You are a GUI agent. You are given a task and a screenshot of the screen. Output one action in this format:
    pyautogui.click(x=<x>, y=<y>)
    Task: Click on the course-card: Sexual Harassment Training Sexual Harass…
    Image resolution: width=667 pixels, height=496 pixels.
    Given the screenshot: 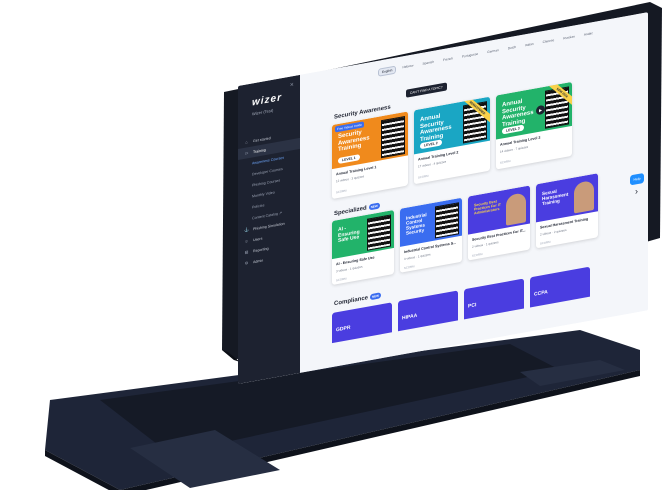 What is the action you would take?
    pyautogui.click(x=567, y=211)
    